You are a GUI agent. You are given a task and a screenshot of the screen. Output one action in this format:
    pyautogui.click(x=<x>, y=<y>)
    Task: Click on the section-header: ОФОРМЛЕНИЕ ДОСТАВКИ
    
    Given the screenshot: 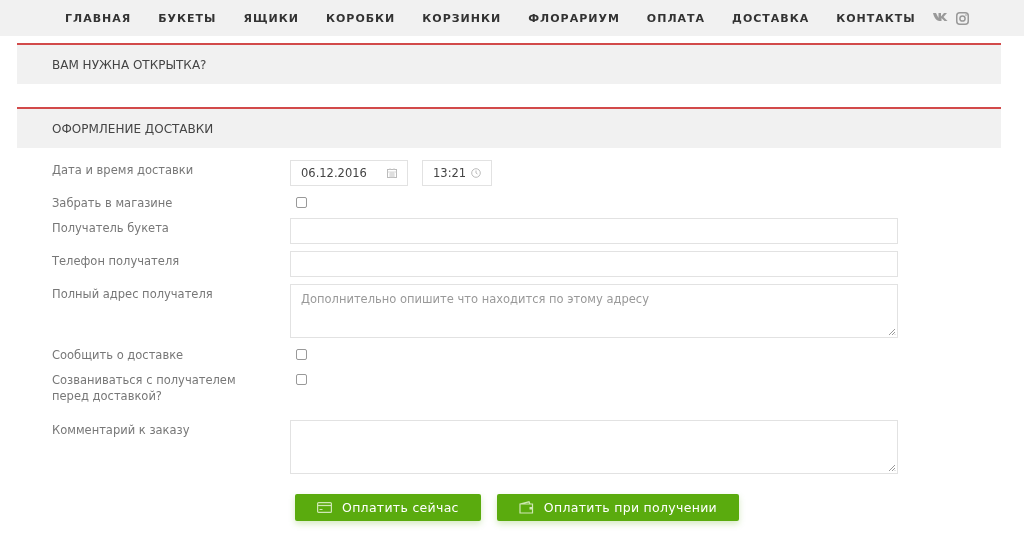 What is the action you would take?
    pyautogui.click(x=509, y=127)
    